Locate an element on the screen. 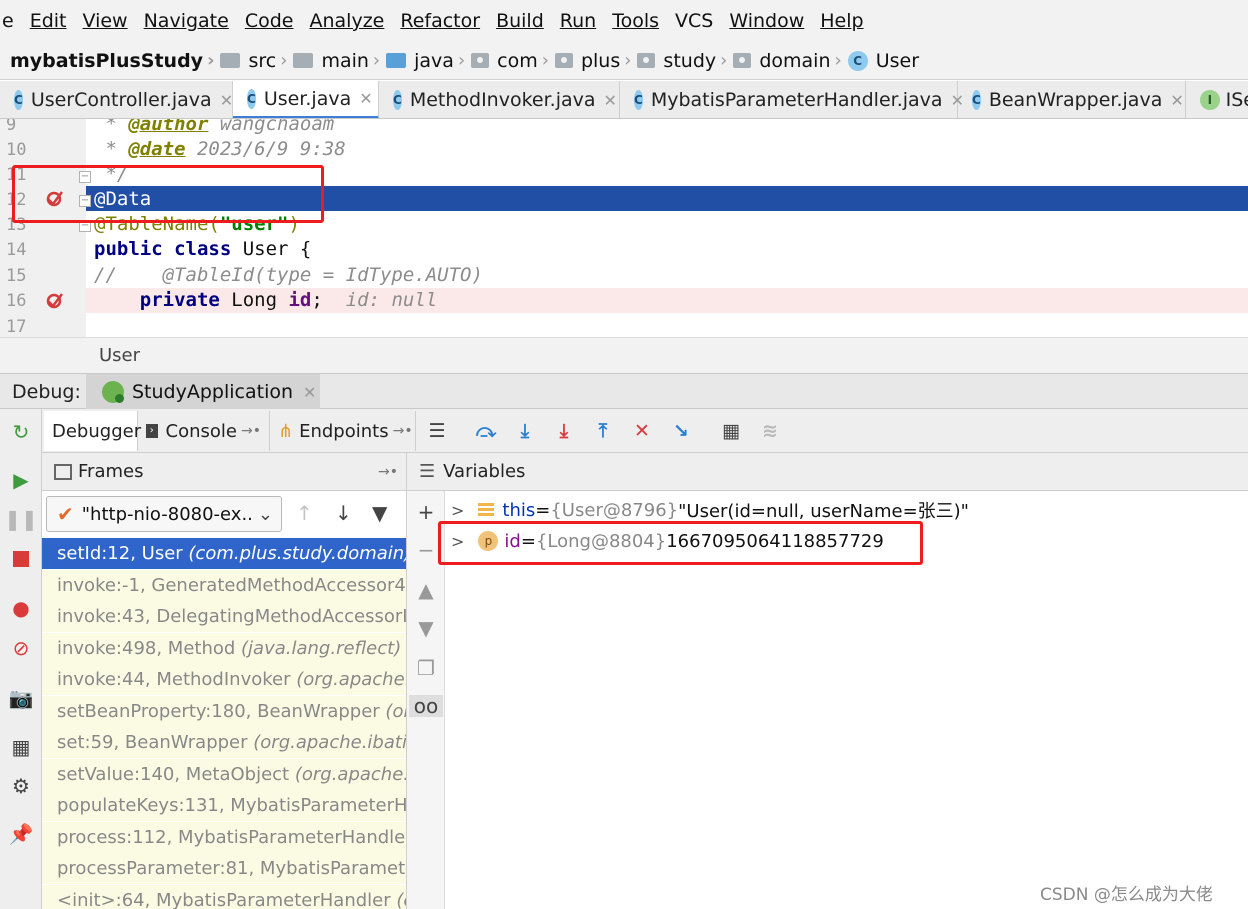  menu-item-refactor: Refactor is located at coordinates (440, 21).